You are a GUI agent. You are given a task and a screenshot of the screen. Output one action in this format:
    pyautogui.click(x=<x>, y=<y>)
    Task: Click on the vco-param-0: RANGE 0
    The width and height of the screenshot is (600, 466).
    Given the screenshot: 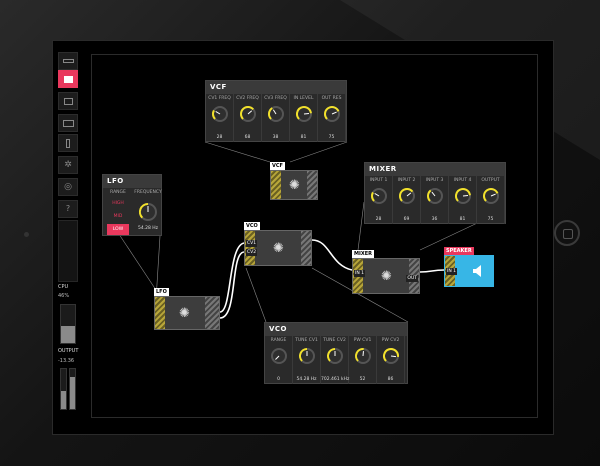 What is the action you would take?
    pyautogui.click(x=279, y=360)
    